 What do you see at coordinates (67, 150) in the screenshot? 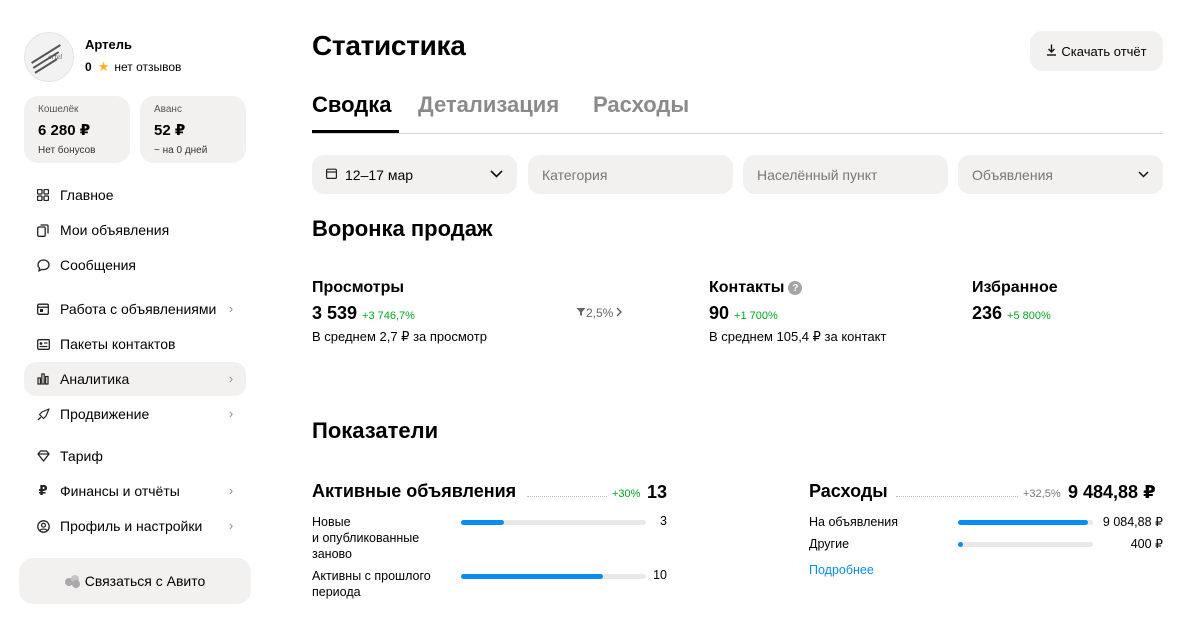
I see `wallet-sub: Нет бонусов` at bounding box center [67, 150].